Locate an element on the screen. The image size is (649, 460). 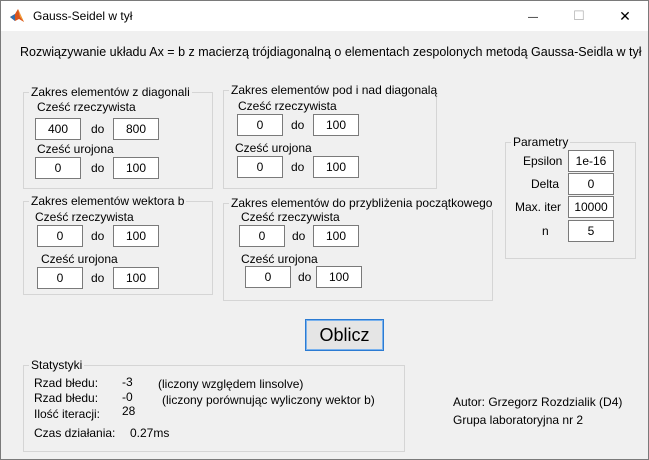
init-imag-from-input is located at coordinates (268, 277).